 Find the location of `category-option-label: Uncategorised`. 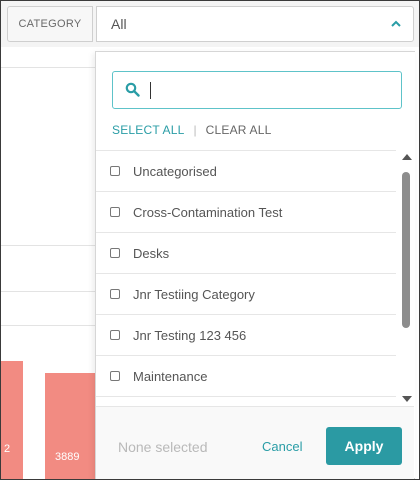

category-option-label: Uncategorised is located at coordinates (175, 171).